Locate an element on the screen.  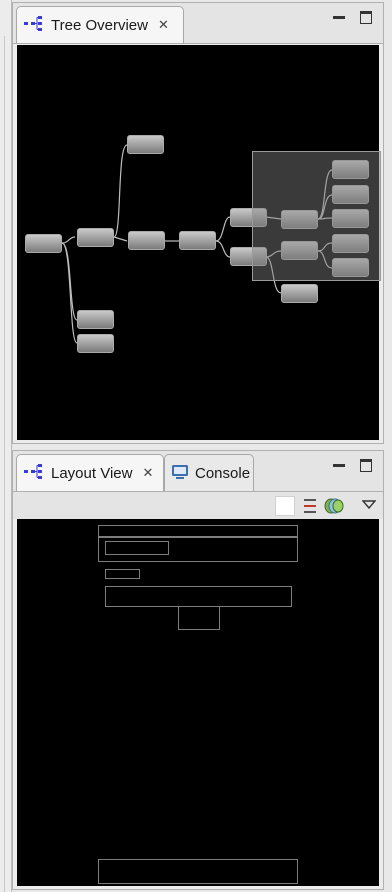
left-panel-edge is located at coordinates (6, 446).